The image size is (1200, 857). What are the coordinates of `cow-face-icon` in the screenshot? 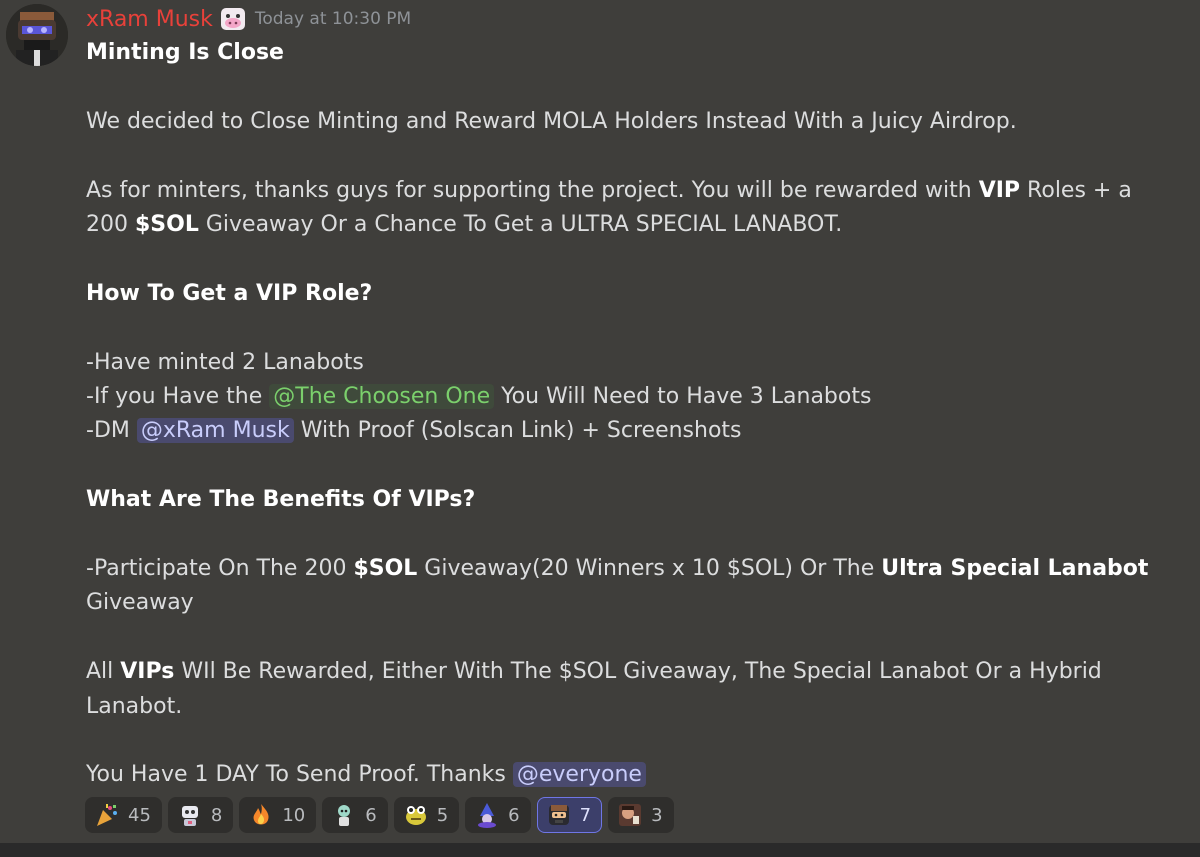 It's located at (232, 19).